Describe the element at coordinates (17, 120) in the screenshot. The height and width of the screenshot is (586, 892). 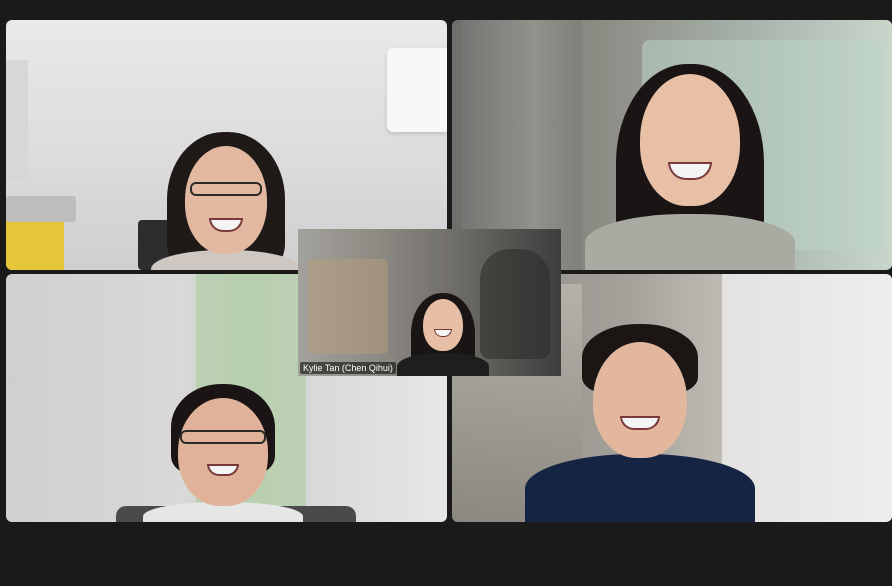
I see `window` at that location.